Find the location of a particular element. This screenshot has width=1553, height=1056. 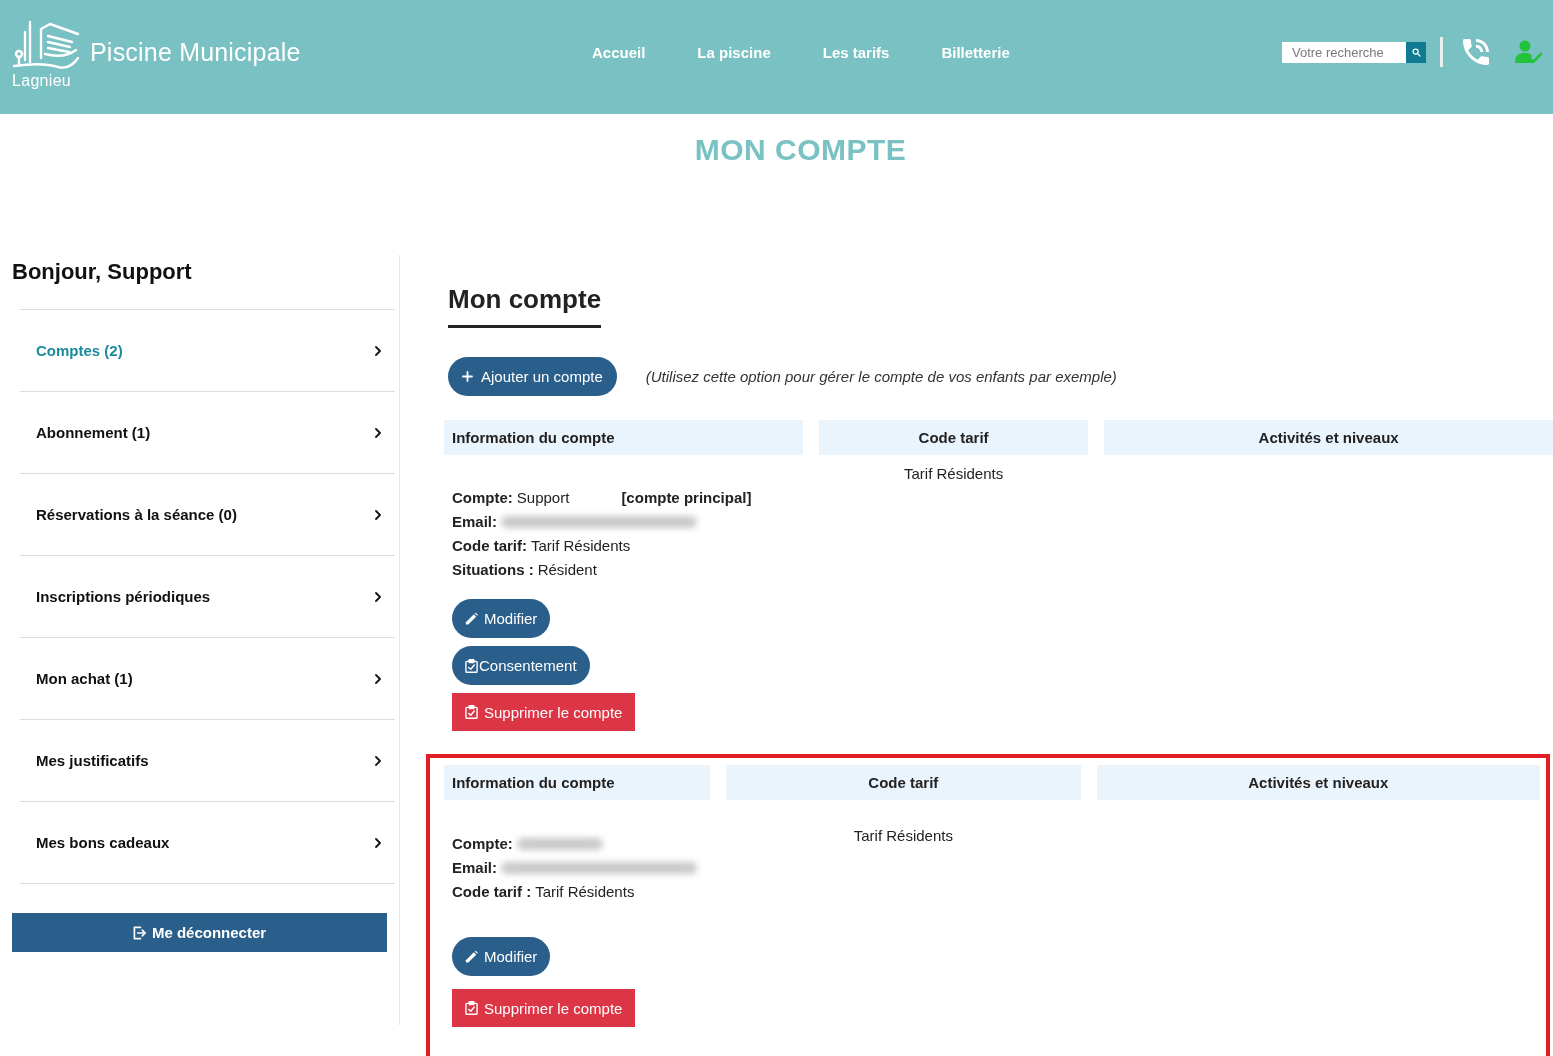

field-label: Code tarif : is located at coordinates (492, 892).